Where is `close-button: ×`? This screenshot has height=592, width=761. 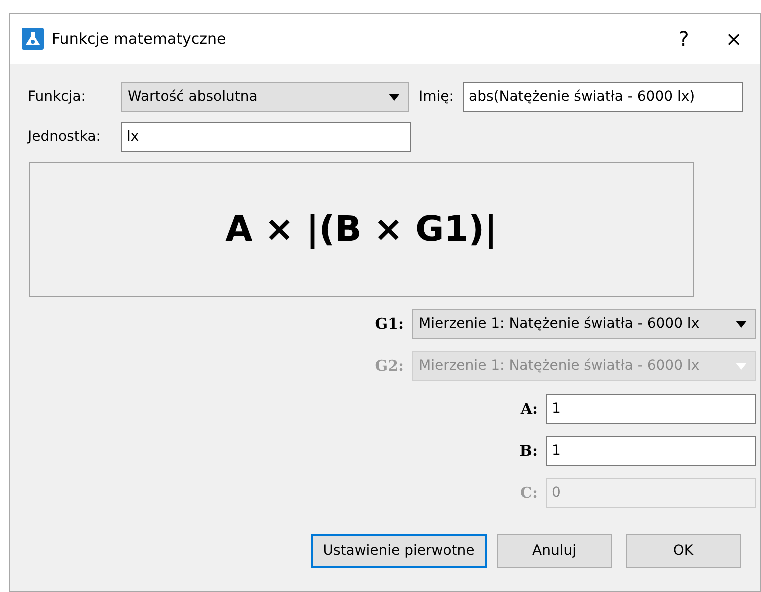
close-button: × is located at coordinates (734, 39).